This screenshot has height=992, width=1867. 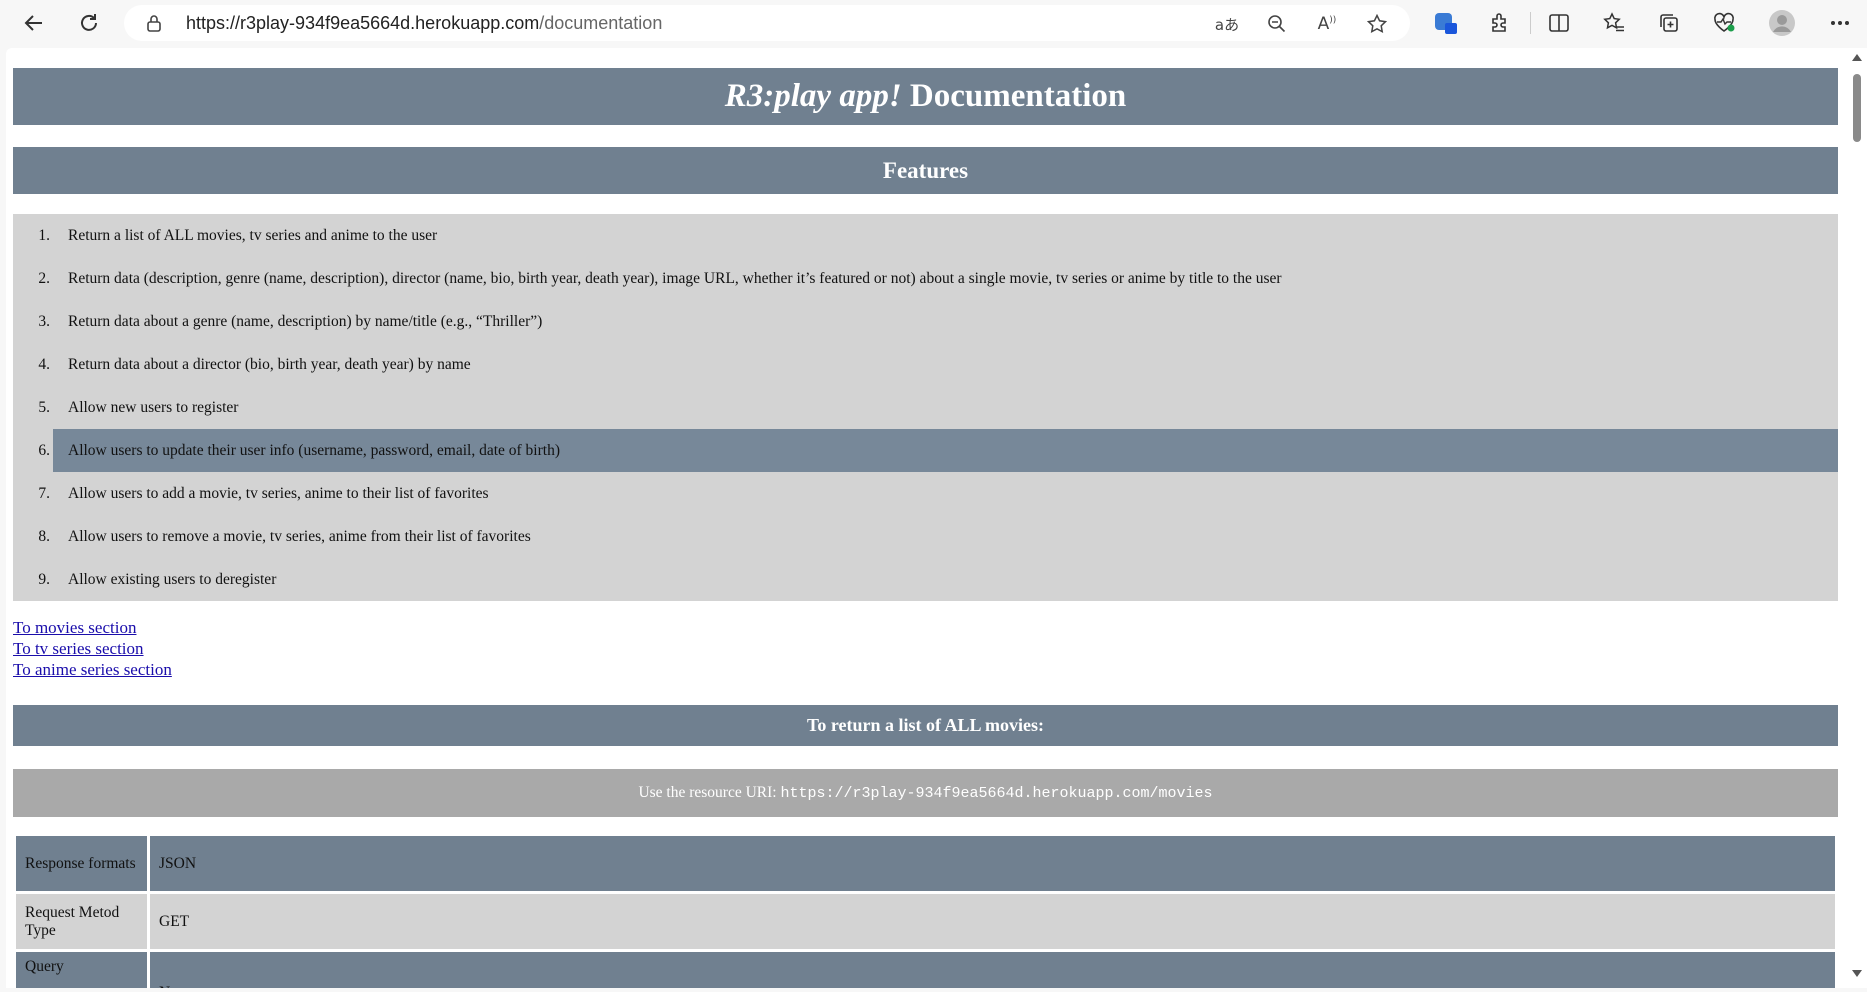 I want to click on toolbar-divider, so click(x=1530, y=23).